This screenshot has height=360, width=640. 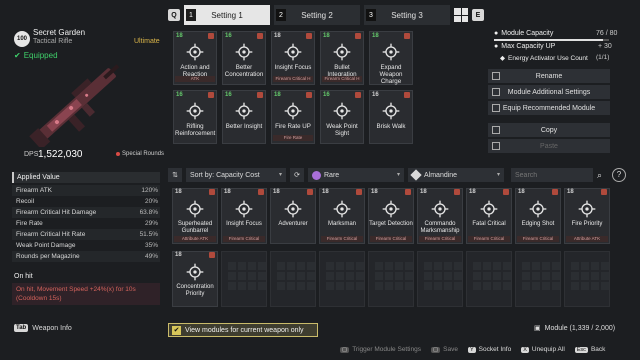 I want to click on inventory-module-card: 18 Edging Shot Firearm Critical, so click(x=538, y=216).